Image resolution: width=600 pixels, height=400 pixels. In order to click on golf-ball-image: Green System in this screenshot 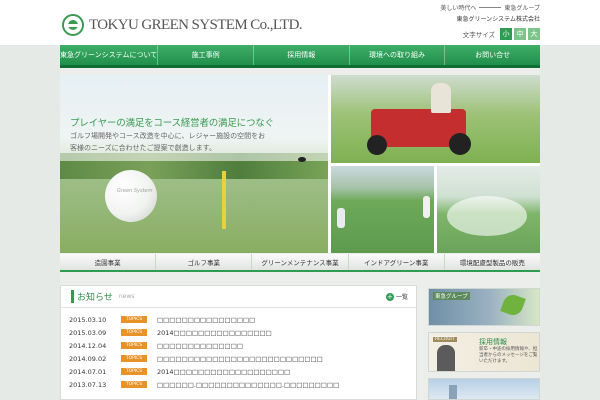, I will do `click(131, 196)`.